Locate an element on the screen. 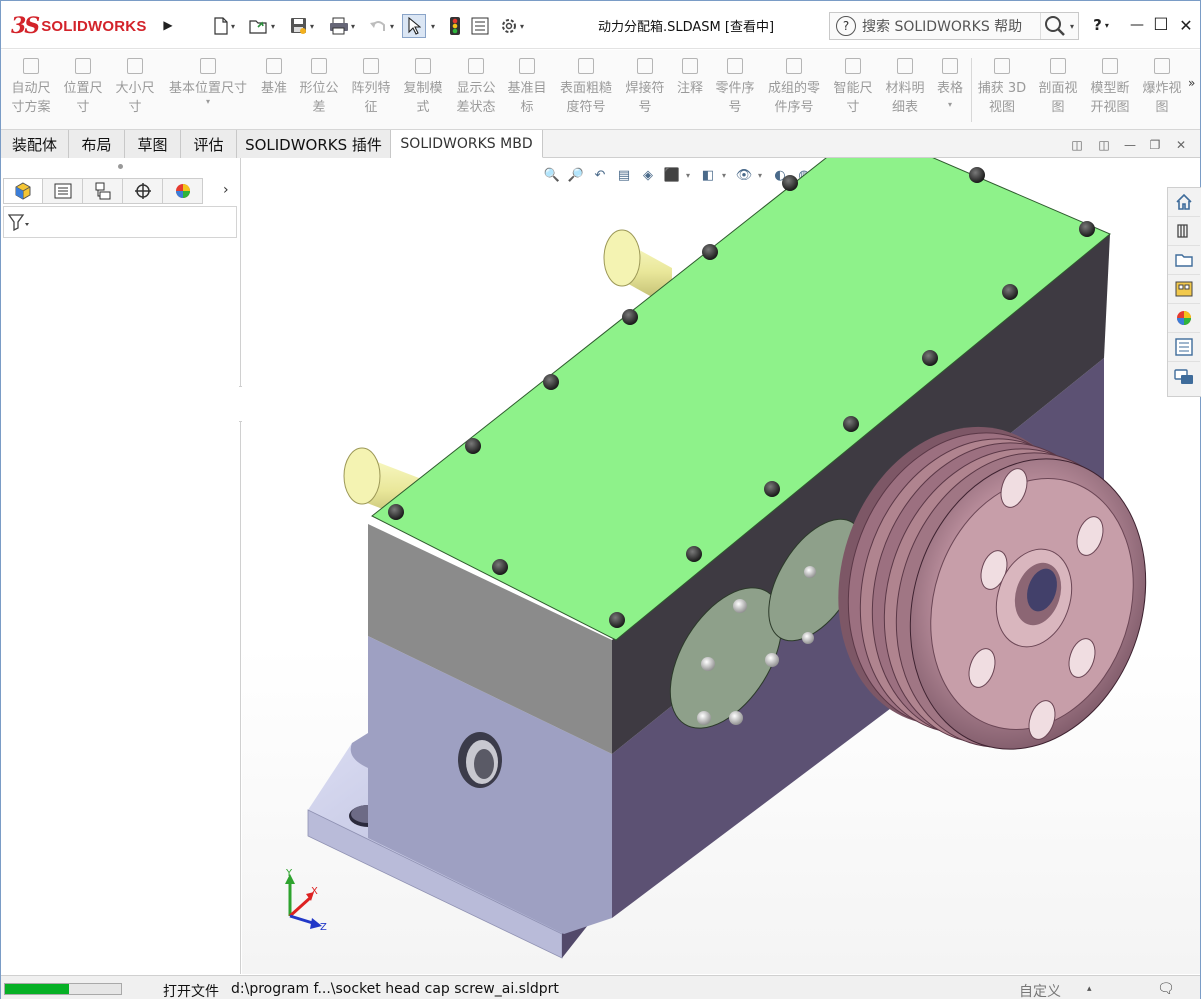  panel-more-icon: › is located at coordinates (226, 190).